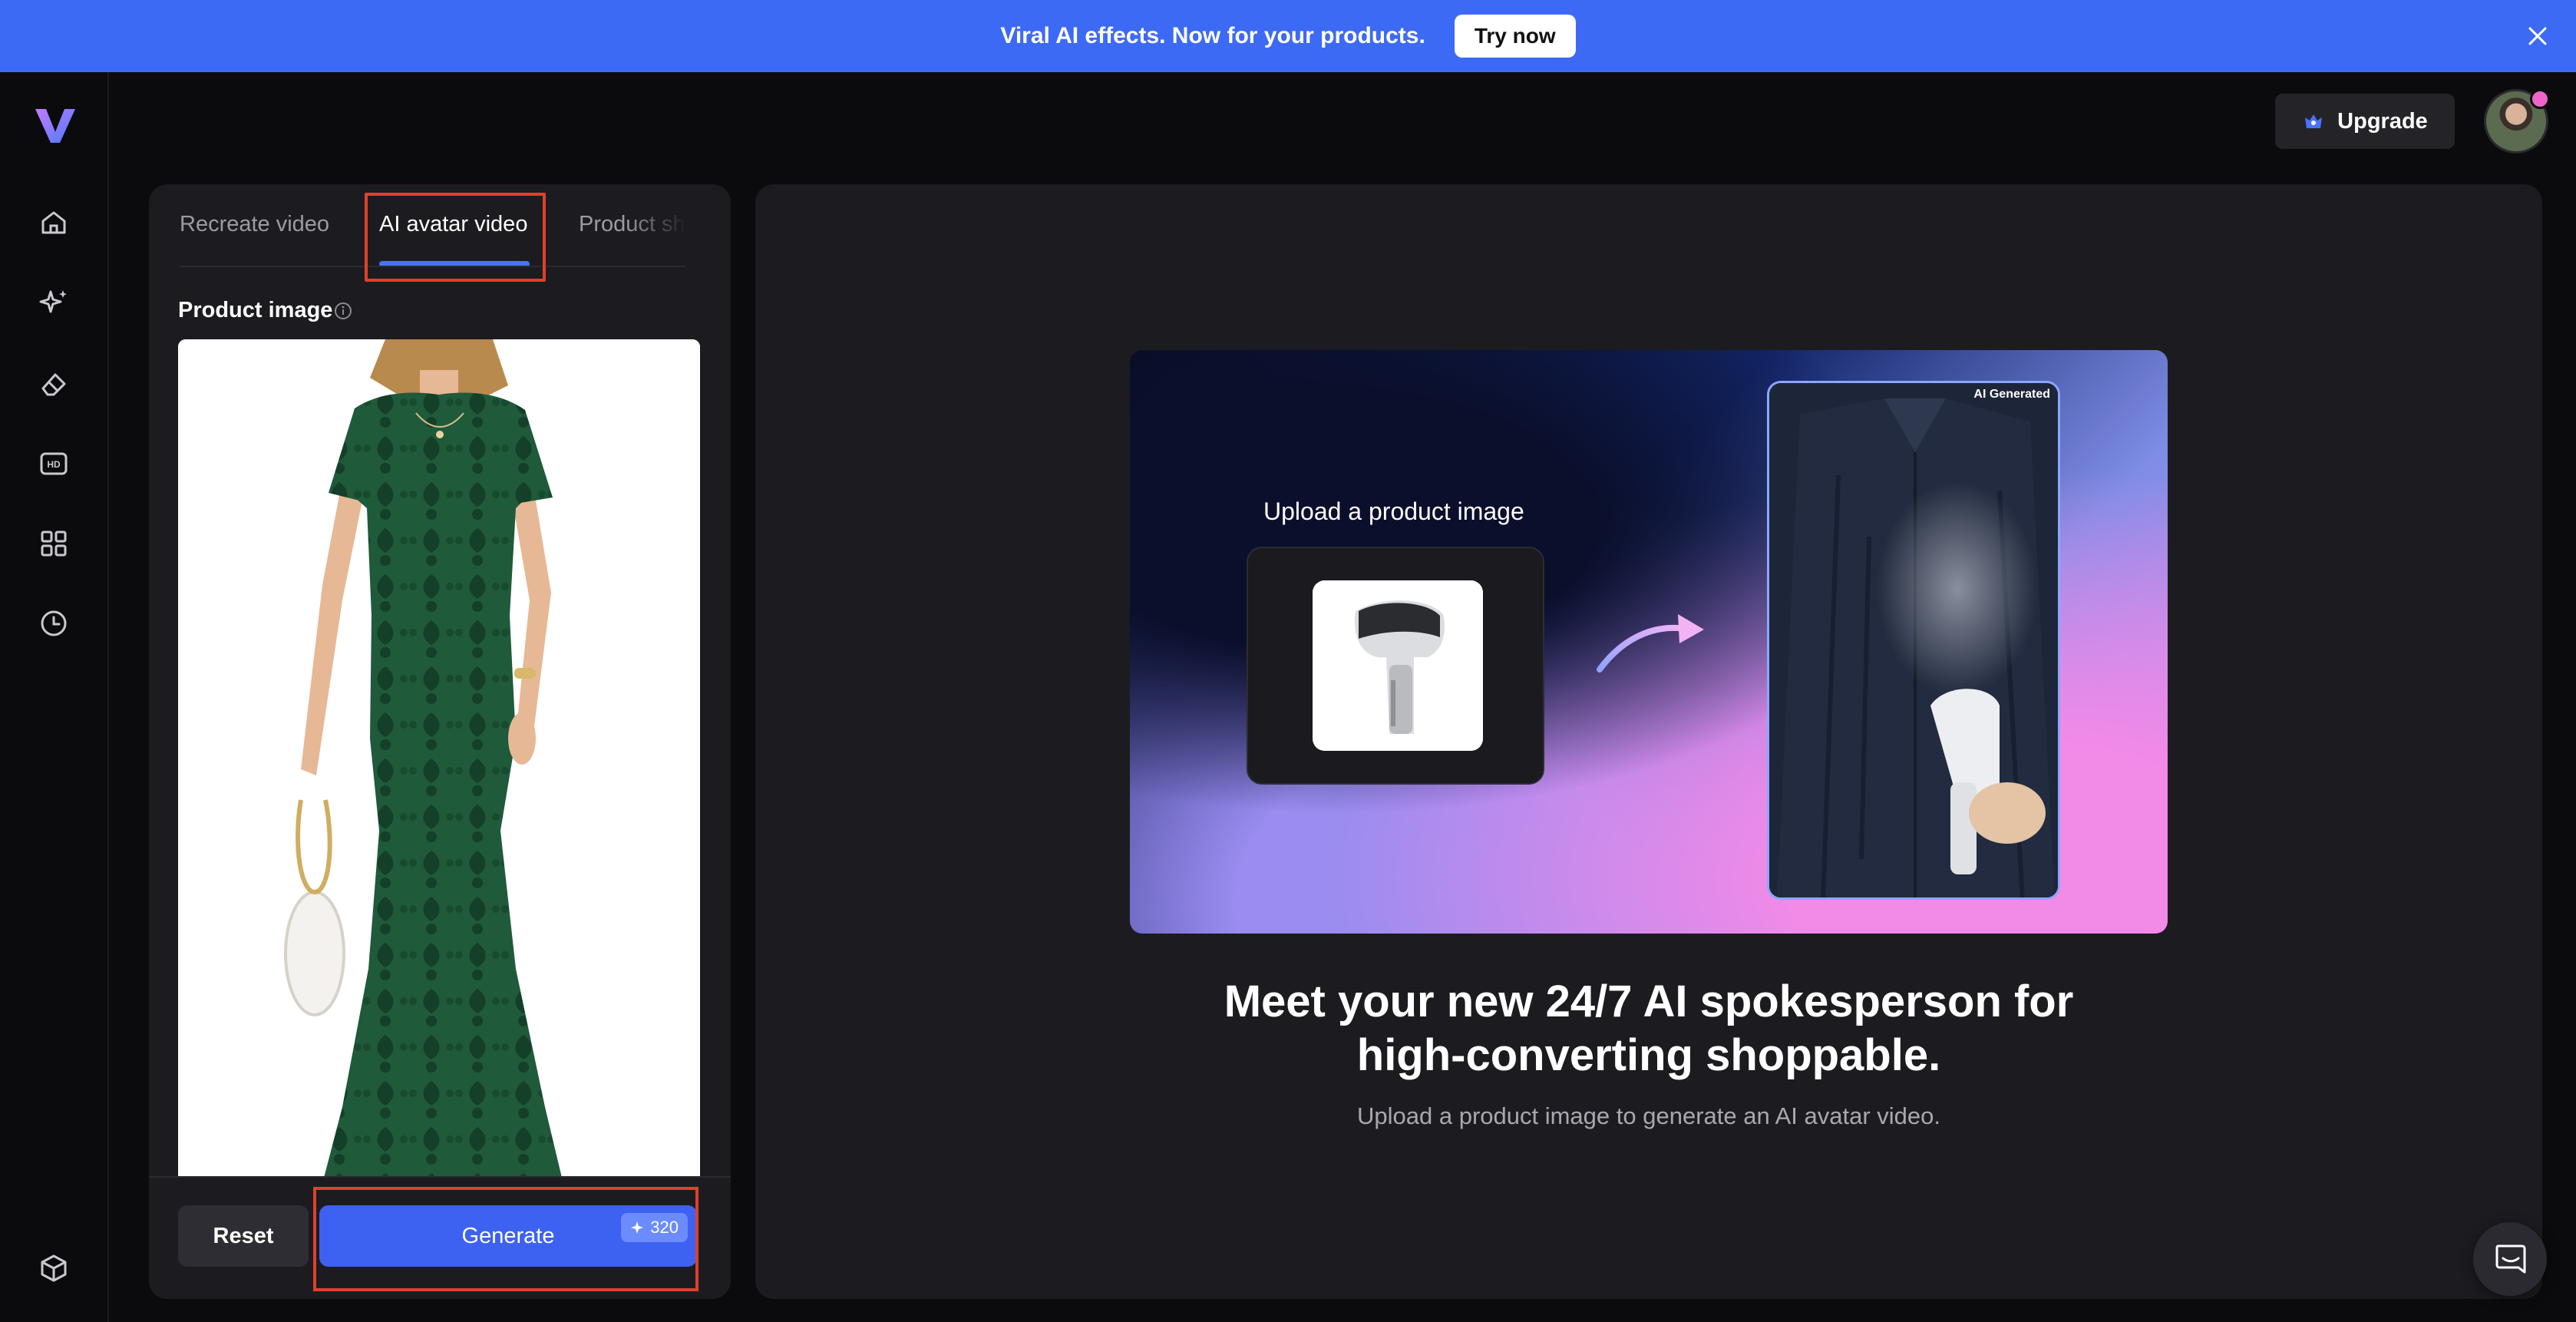 The height and width of the screenshot is (1322, 2576). What do you see at coordinates (54, 697) in the screenshot?
I see `sidebar: HD` at bounding box center [54, 697].